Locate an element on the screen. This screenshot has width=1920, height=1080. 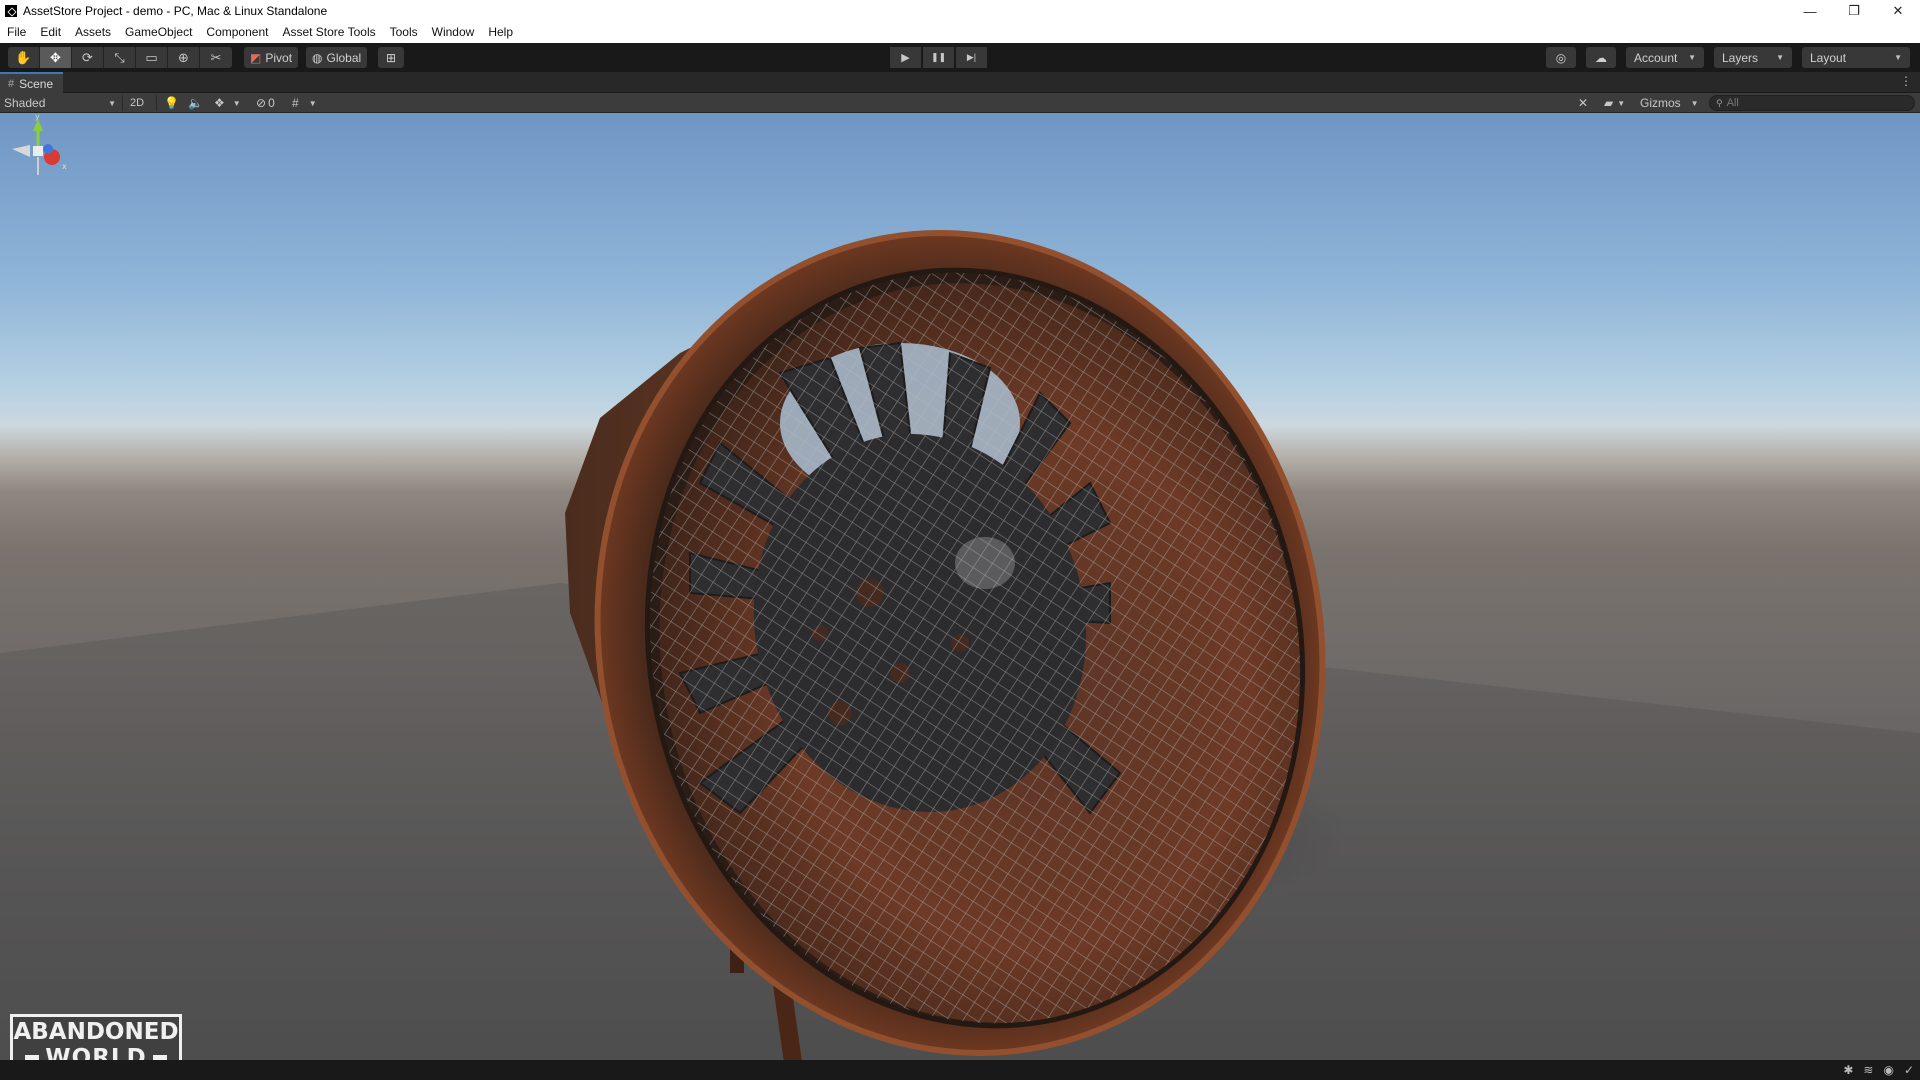
search-placeholder: All is located at coordinates (1732, 103).